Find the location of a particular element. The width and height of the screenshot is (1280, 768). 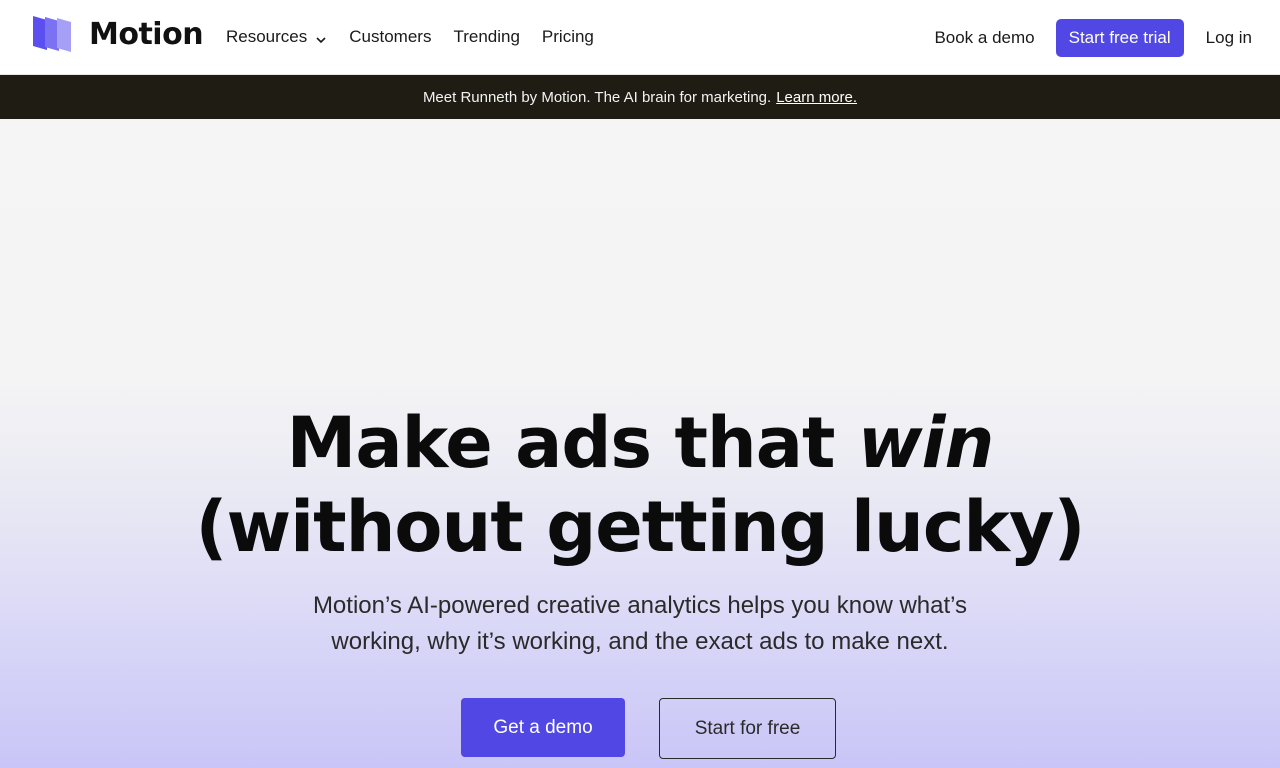

stacked-pages-logo-icon is located at coordinates (56, 34).